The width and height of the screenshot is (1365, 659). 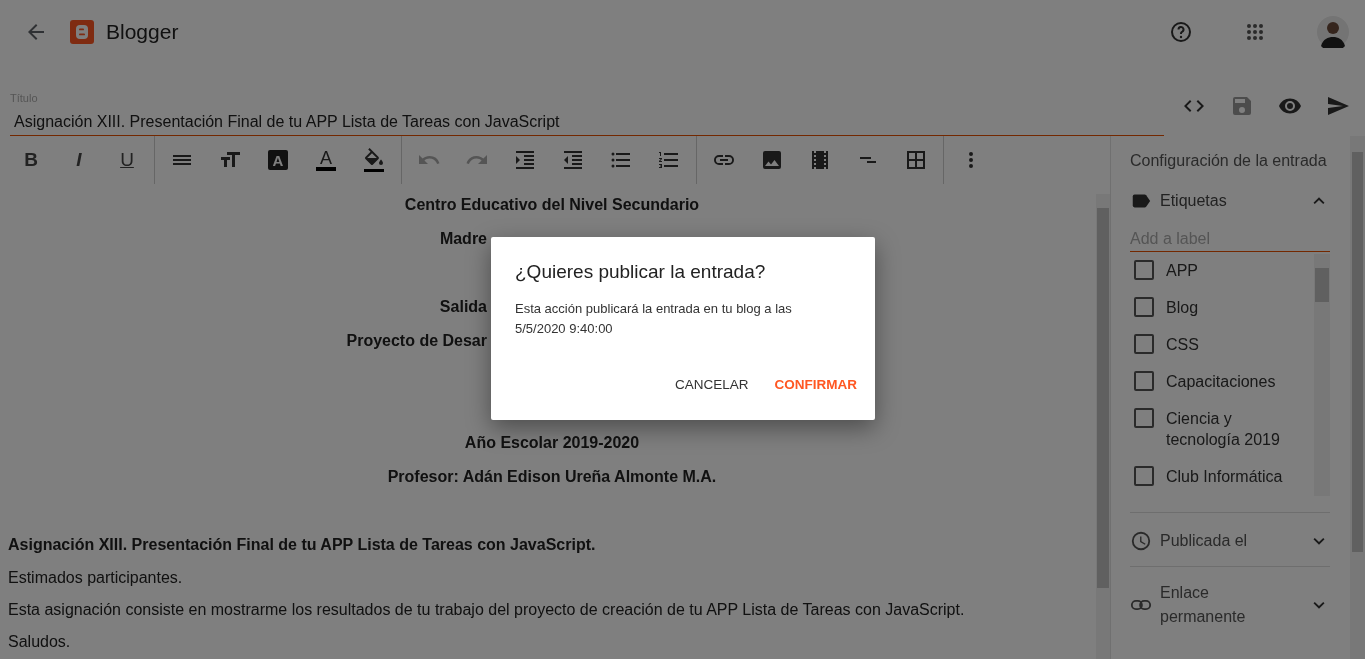 I want to click on post-text: Profesor: Adán Edison Ureña Almonte M.A., so click(x=552, y=477).